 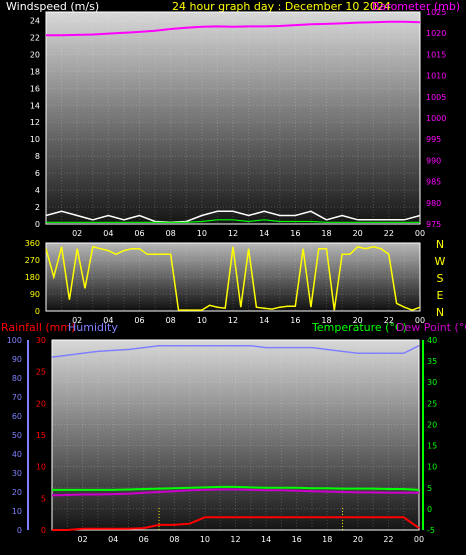 What do you see at coordinates (41, 403) in the screenshot?
I see `rainfall-tick-20: 20` at bounding box center [41, 403].